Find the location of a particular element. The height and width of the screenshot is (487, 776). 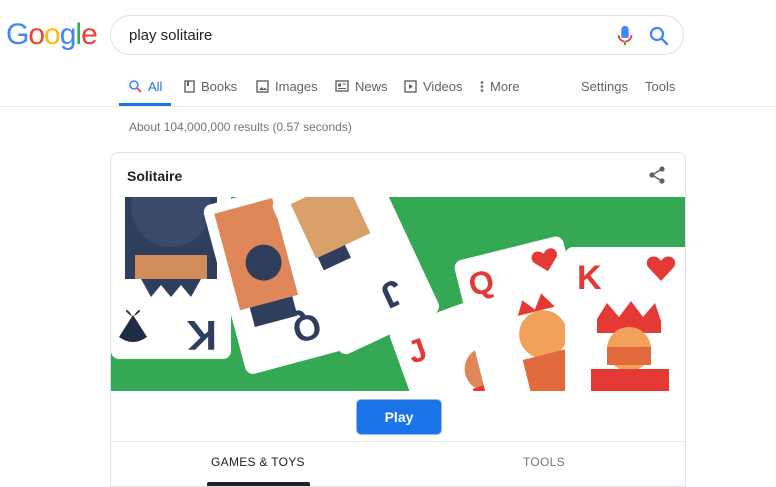

tab-books: Books is located at coordinates (210, 93).